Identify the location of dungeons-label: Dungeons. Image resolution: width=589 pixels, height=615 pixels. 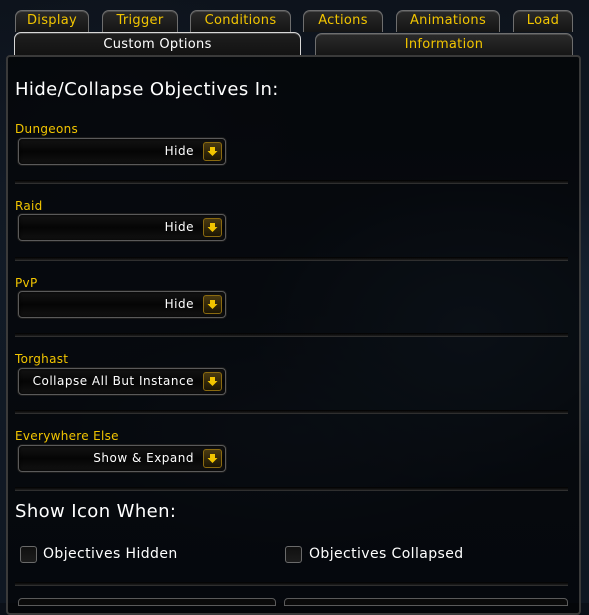
(47, 129).